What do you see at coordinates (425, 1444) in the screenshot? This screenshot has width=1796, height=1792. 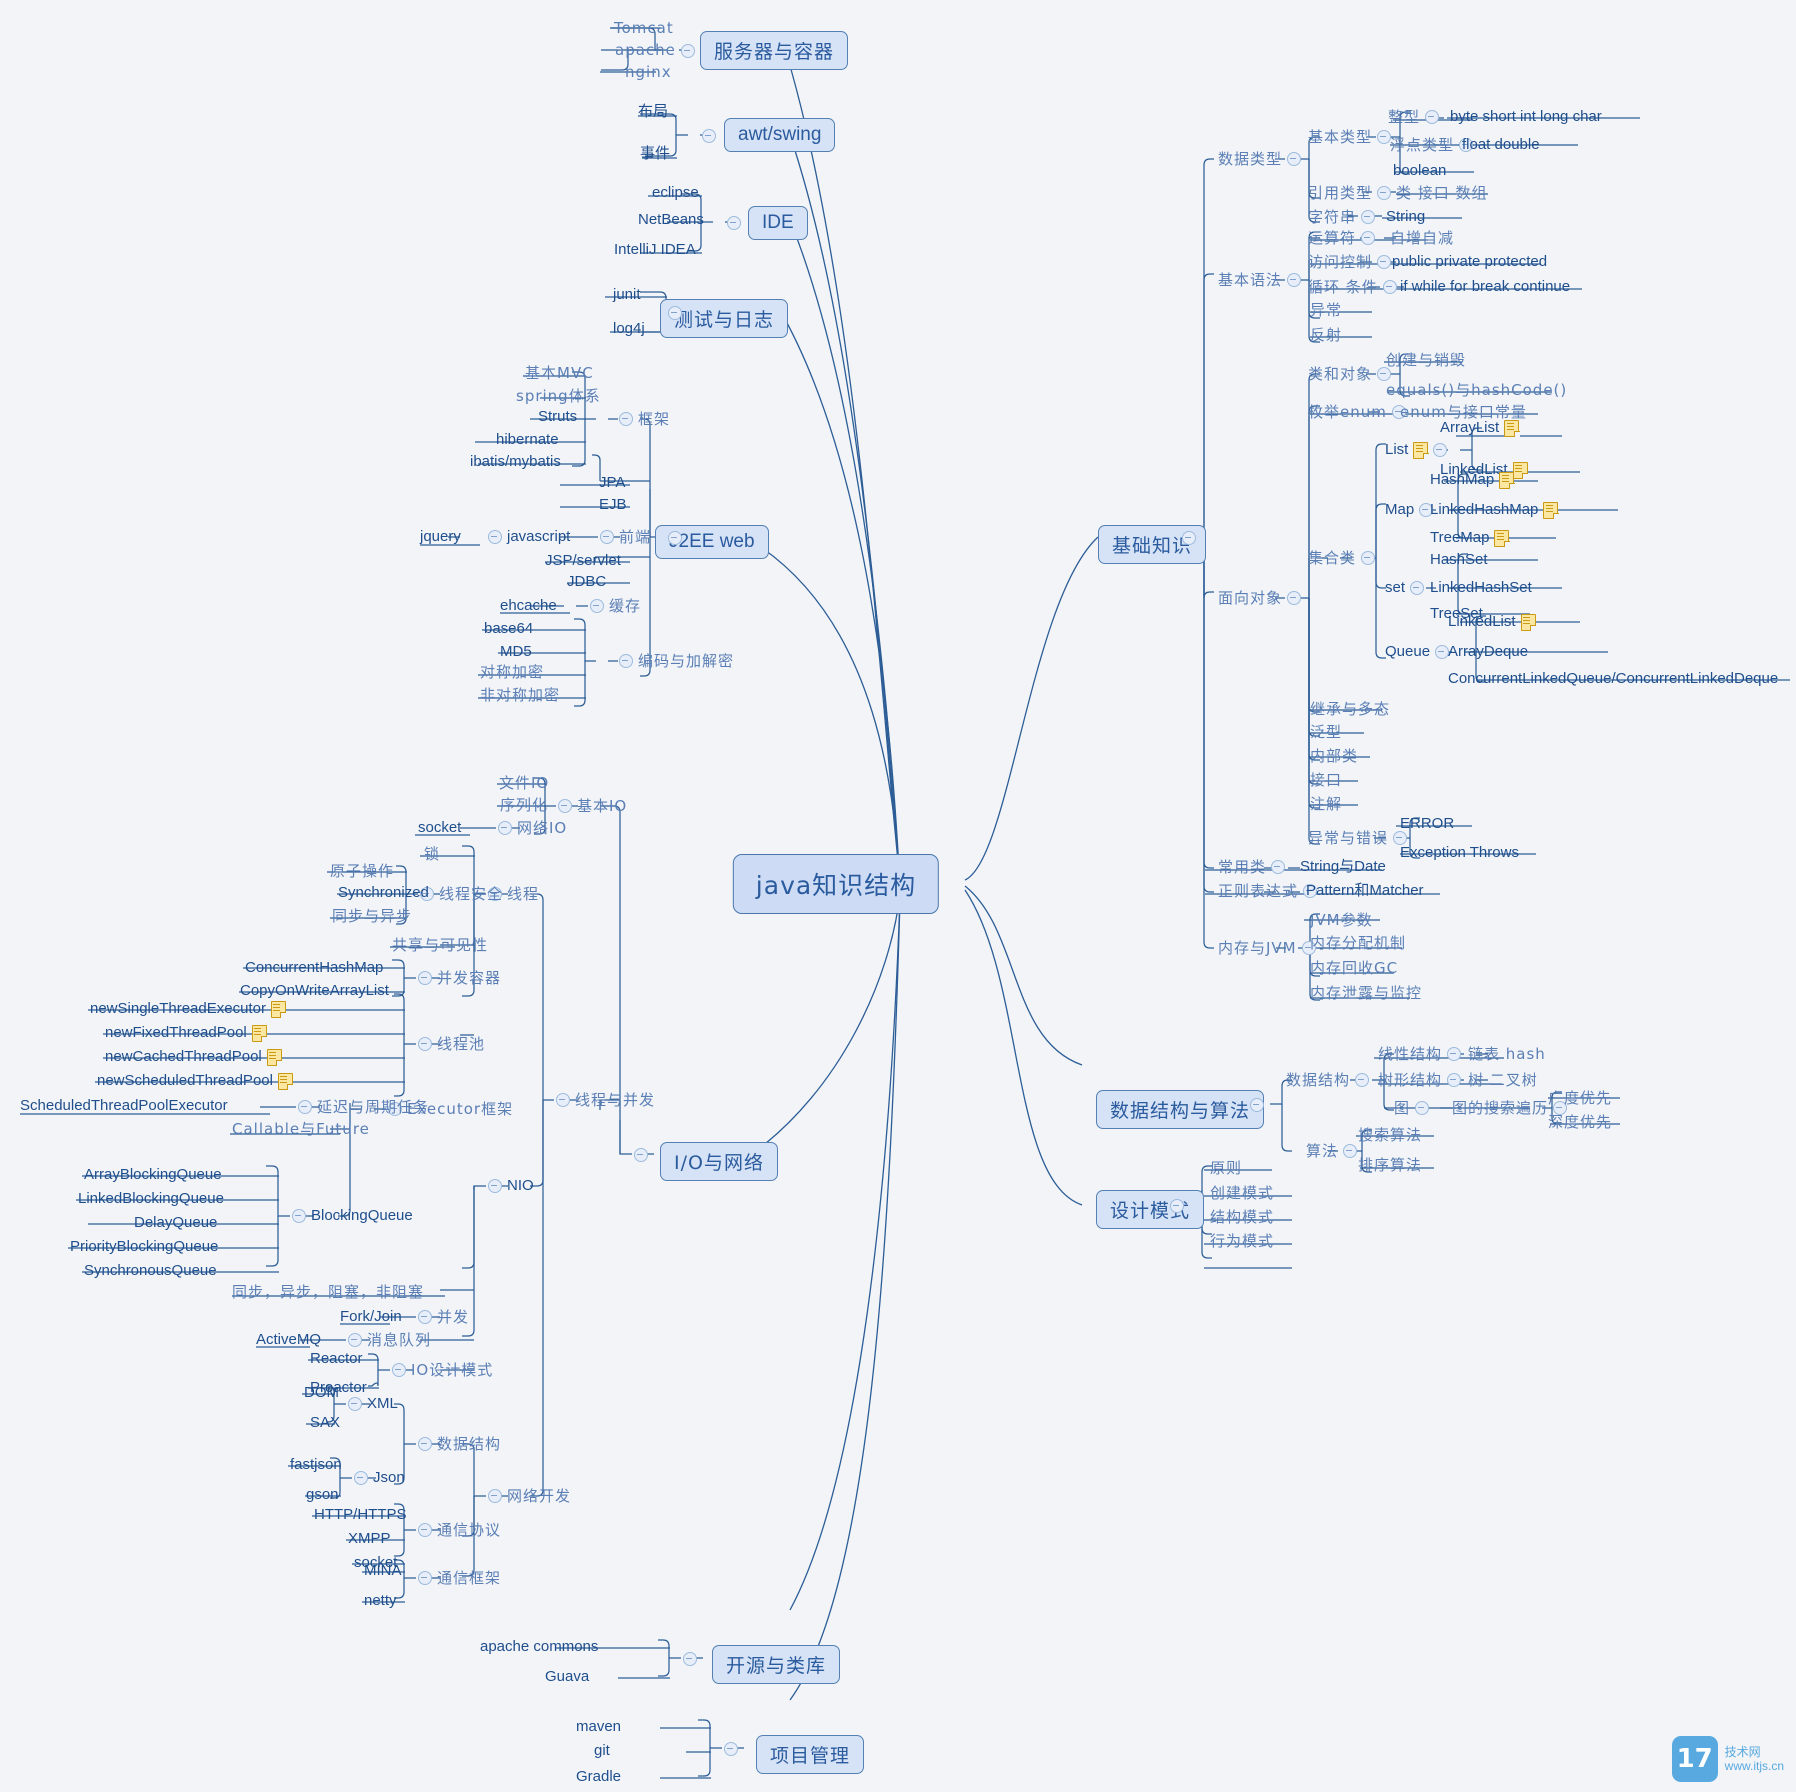 I see `toggle-data-format-icon` at bounding box center [425, 1444].